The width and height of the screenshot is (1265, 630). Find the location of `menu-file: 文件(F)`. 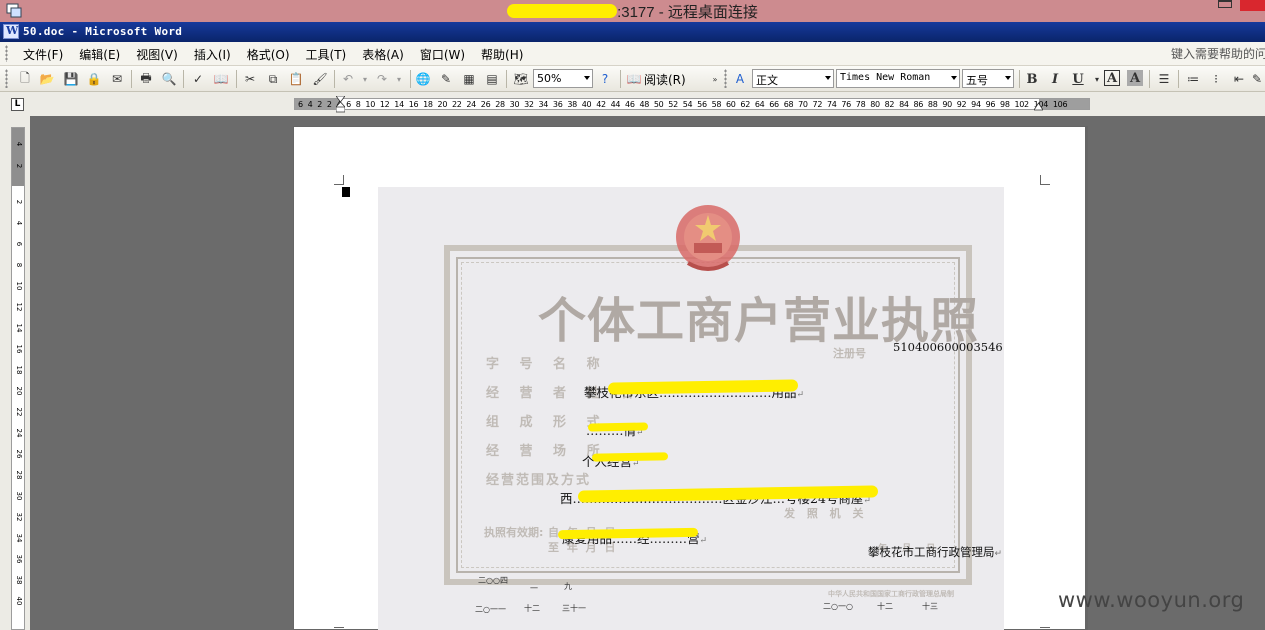

menu-file: 文件(F) is located at coordinates (43, 54).